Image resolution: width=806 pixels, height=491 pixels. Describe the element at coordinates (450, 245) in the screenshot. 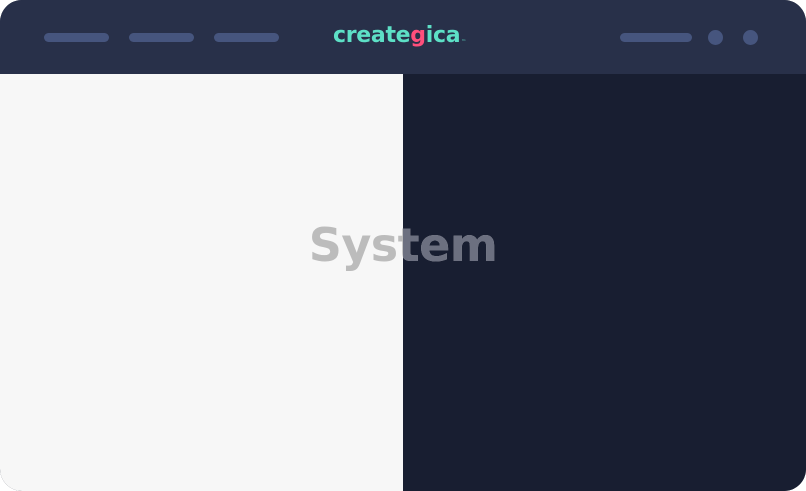

I see `theme-mode-label-dark-part: System` at that location.